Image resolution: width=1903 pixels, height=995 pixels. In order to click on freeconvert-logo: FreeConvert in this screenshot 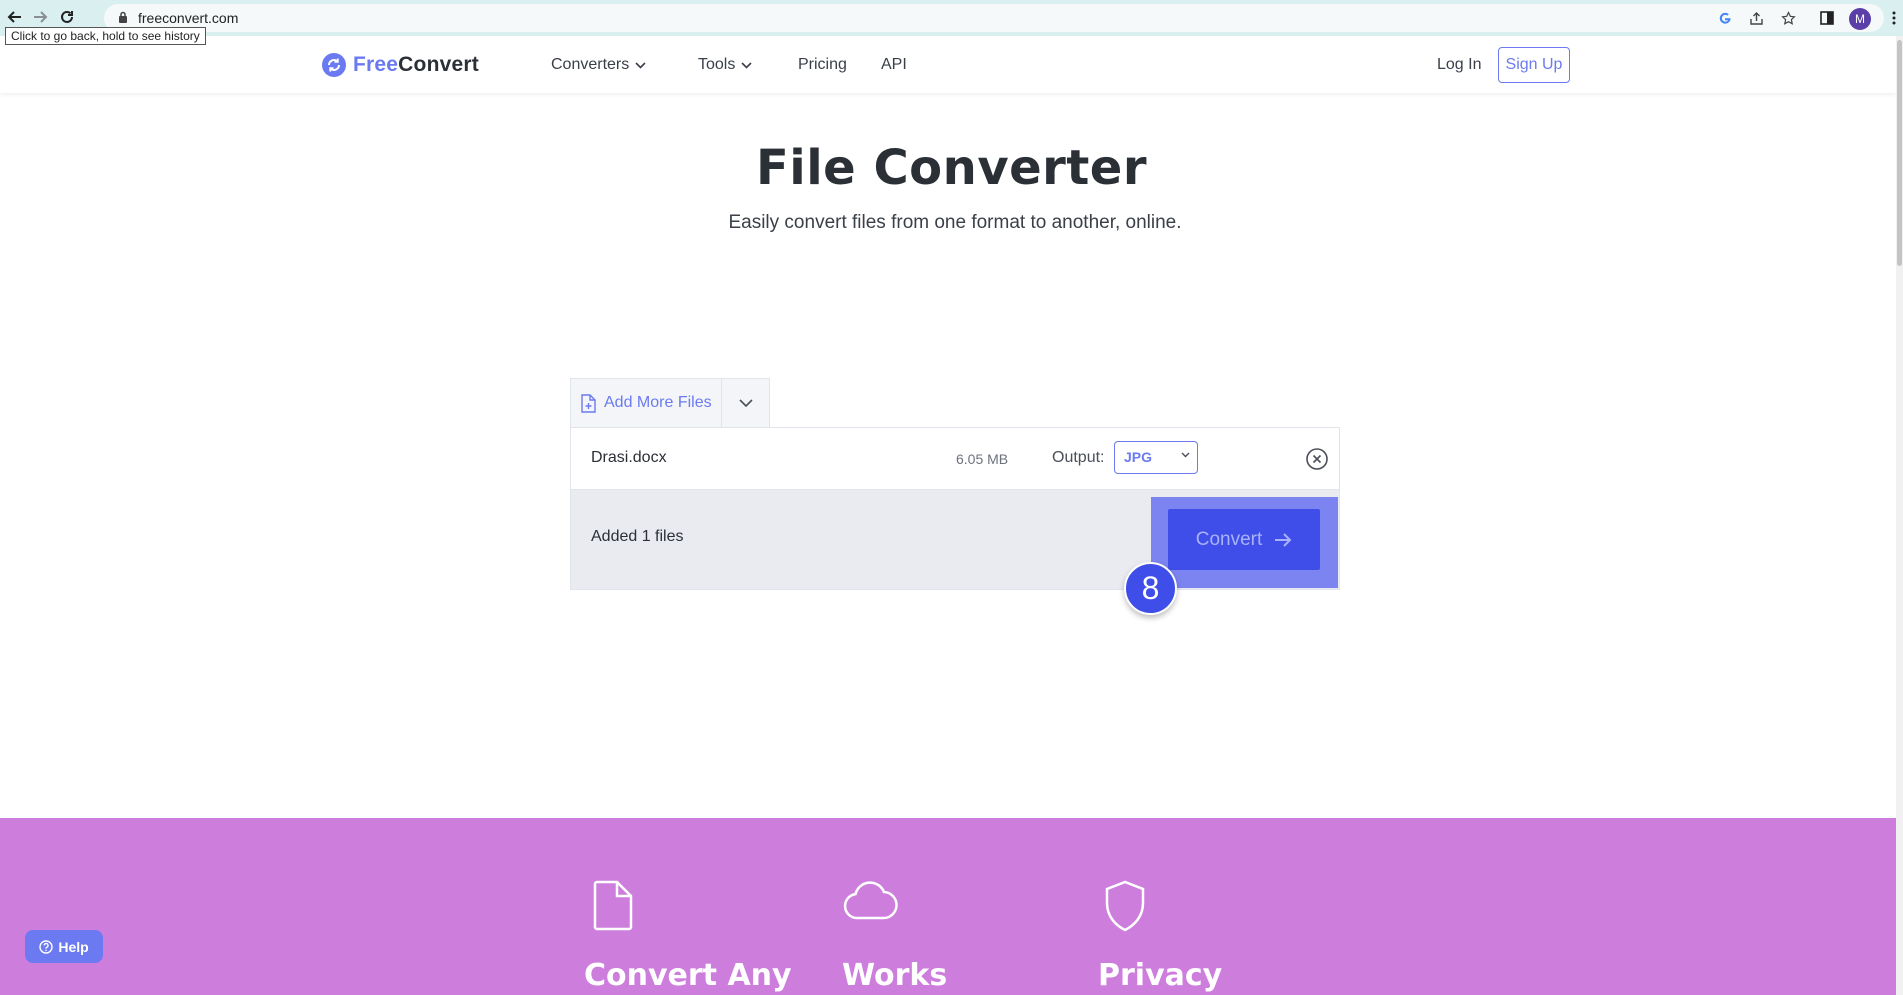, I will do `click(400, 65)`.